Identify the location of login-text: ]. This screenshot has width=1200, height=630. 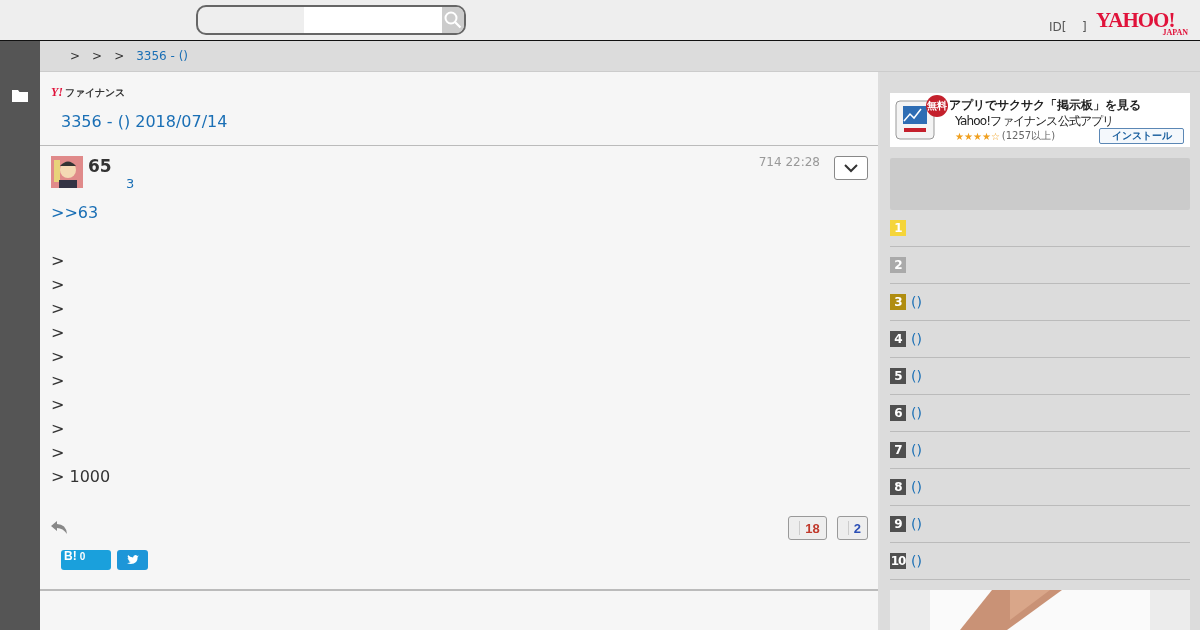
(1084, 27).